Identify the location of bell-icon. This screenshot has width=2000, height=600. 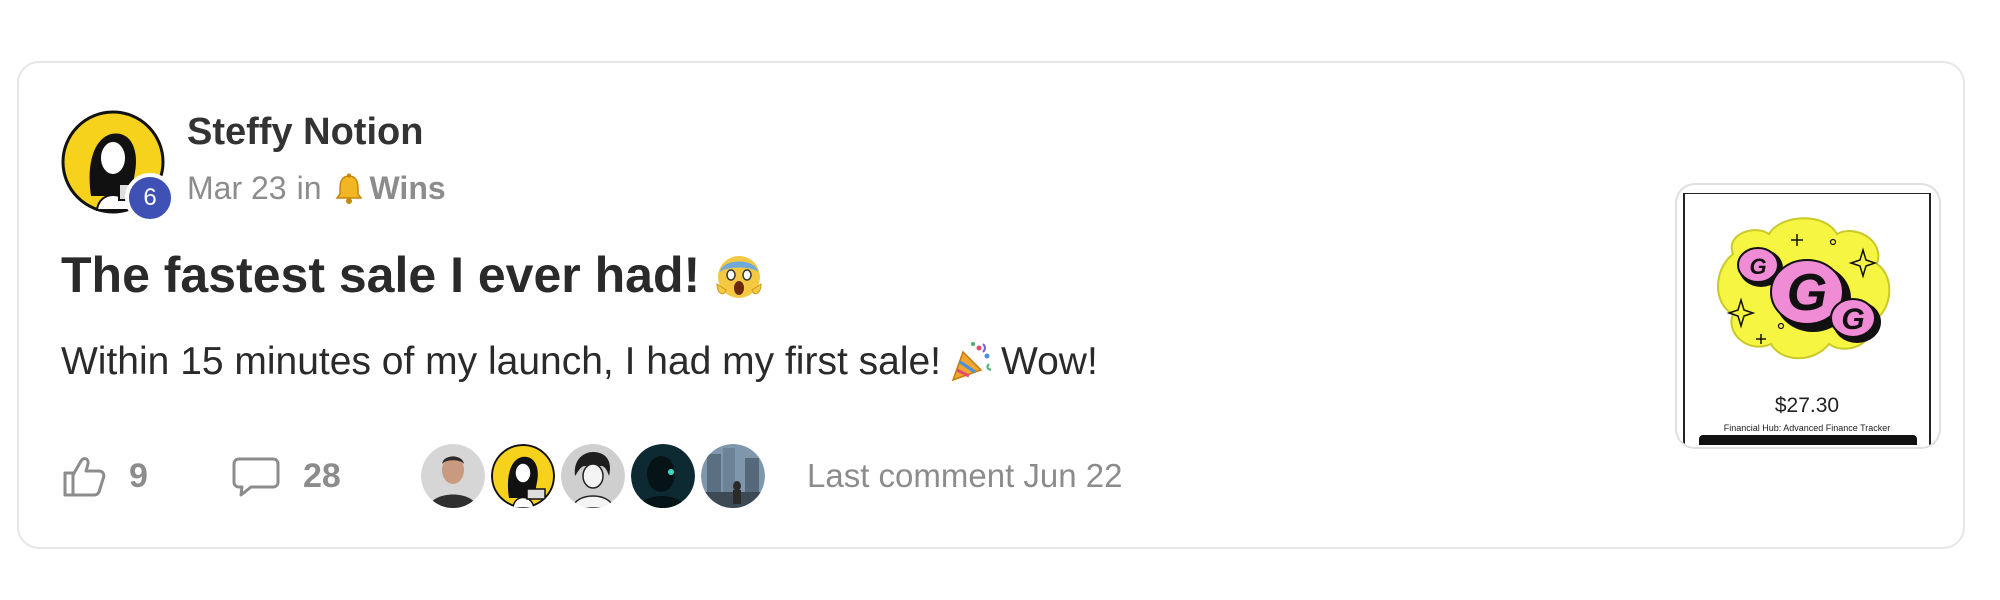
(348, 188).